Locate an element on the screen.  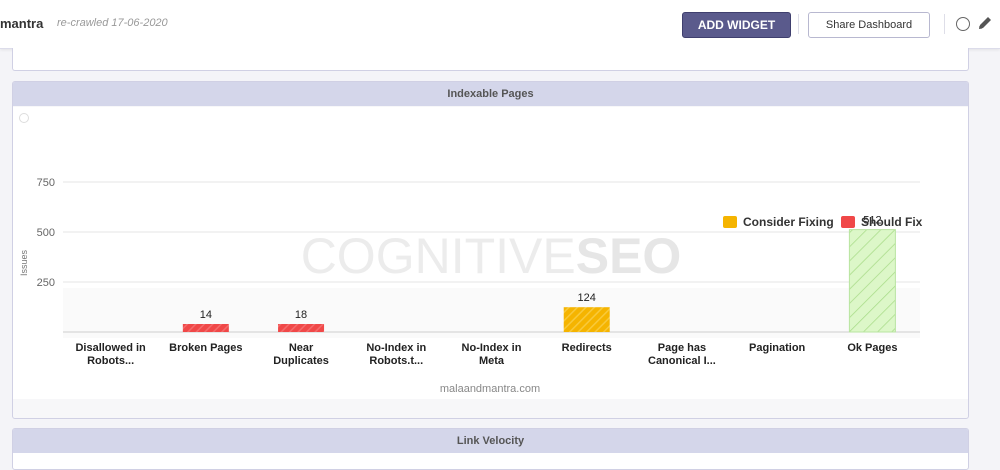
x-tick-label: Ok Pages is located at coordinates (872, 348).